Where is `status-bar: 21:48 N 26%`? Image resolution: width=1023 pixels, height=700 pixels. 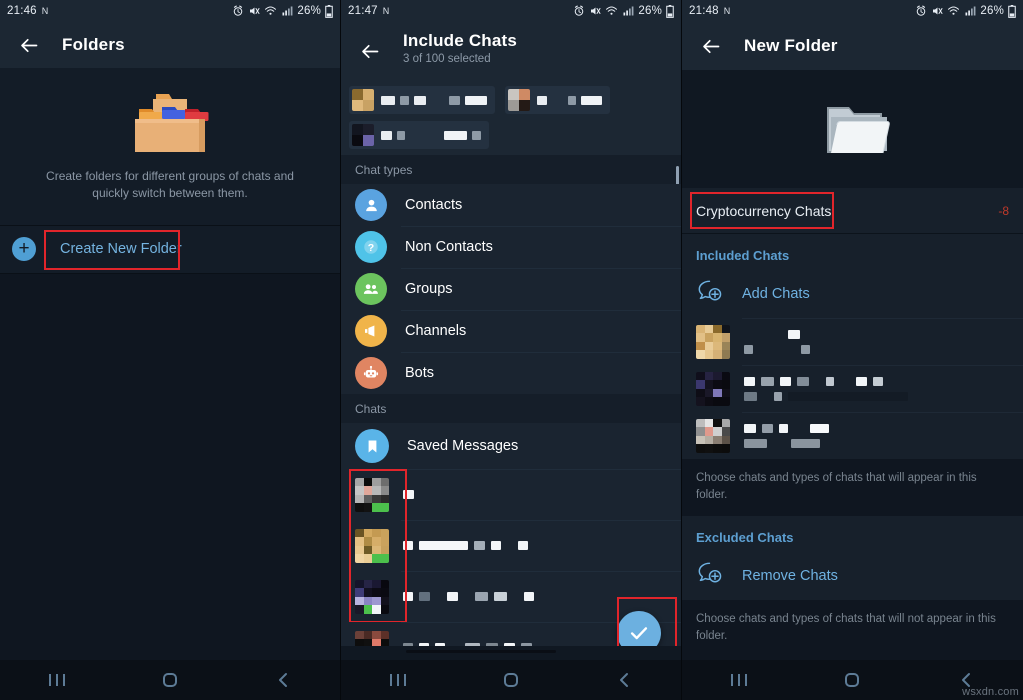 status-bar: 21:48 N 26% is located at coordinates (852, 11).